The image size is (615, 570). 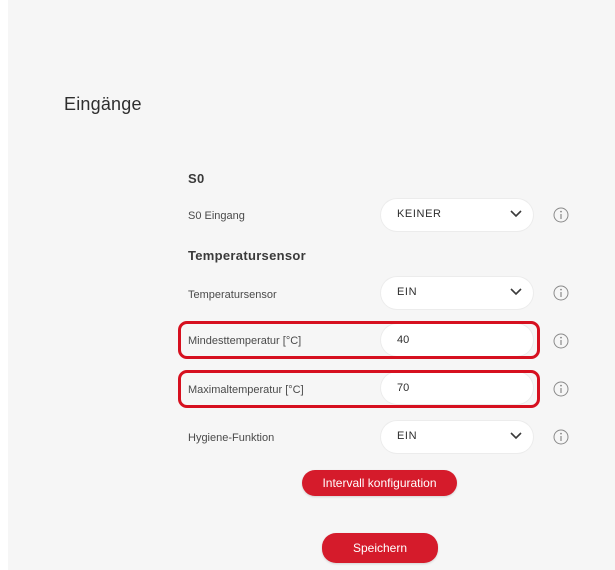 I want to click on page-title: Eingänge, so click(x=103, y=104).